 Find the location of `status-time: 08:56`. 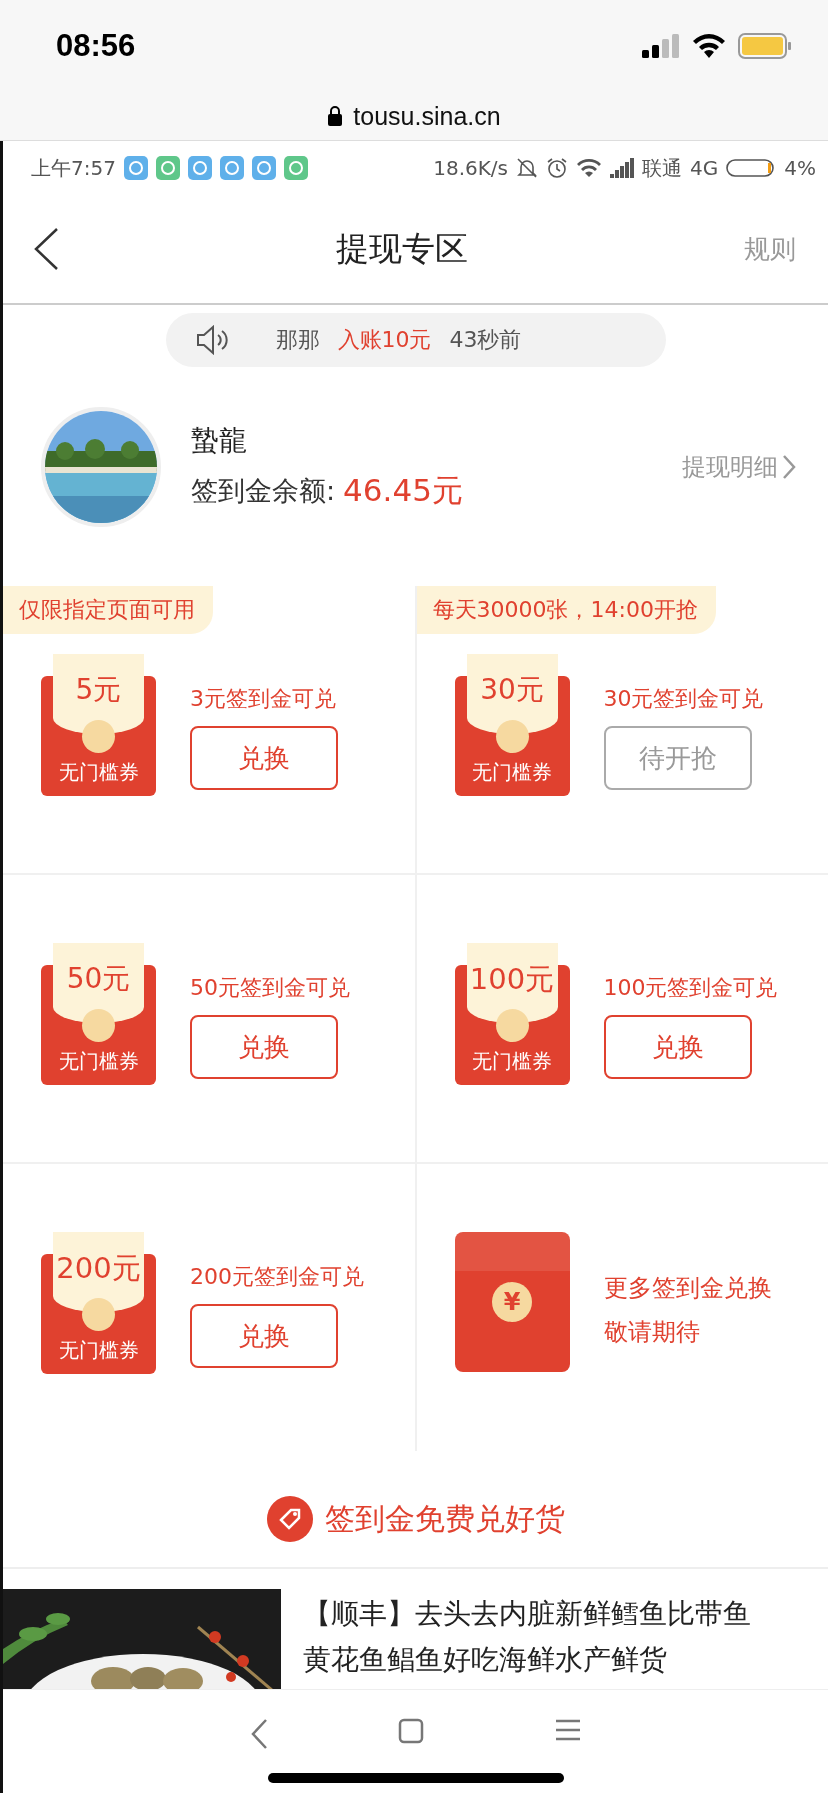

status-time: 08:56 is located at coordinates (96, 46).